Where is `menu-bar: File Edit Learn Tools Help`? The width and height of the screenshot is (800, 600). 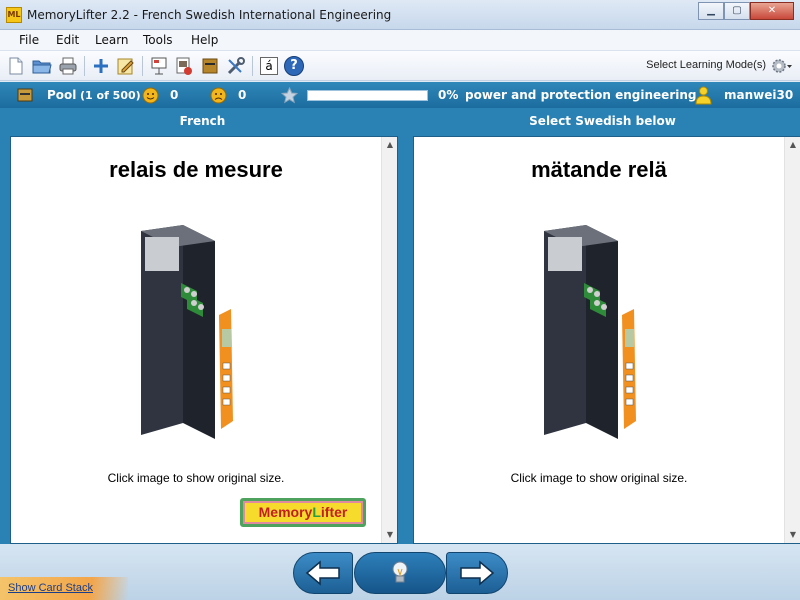
menu-bar: File Edit Learn Tools Help is located at coordinates (400, 40).